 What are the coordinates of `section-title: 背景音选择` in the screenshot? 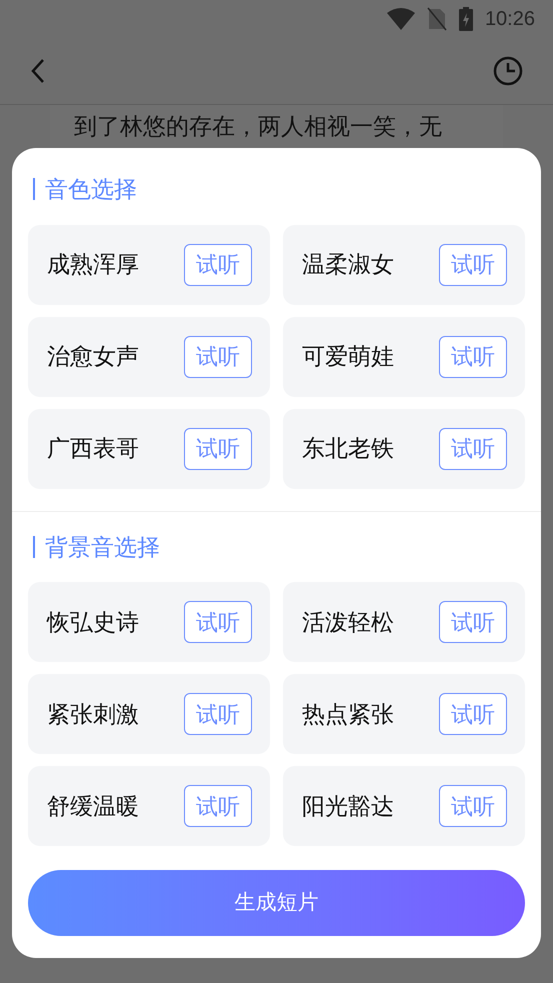 It's located at (102, 547).